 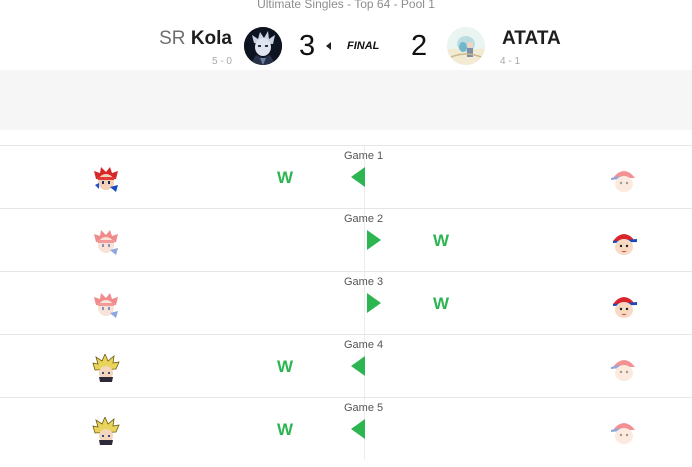 What do you see at coordinates (346, 100) in the screenshot?
I see `report-actions-bar` at bounding box center [346, 100].